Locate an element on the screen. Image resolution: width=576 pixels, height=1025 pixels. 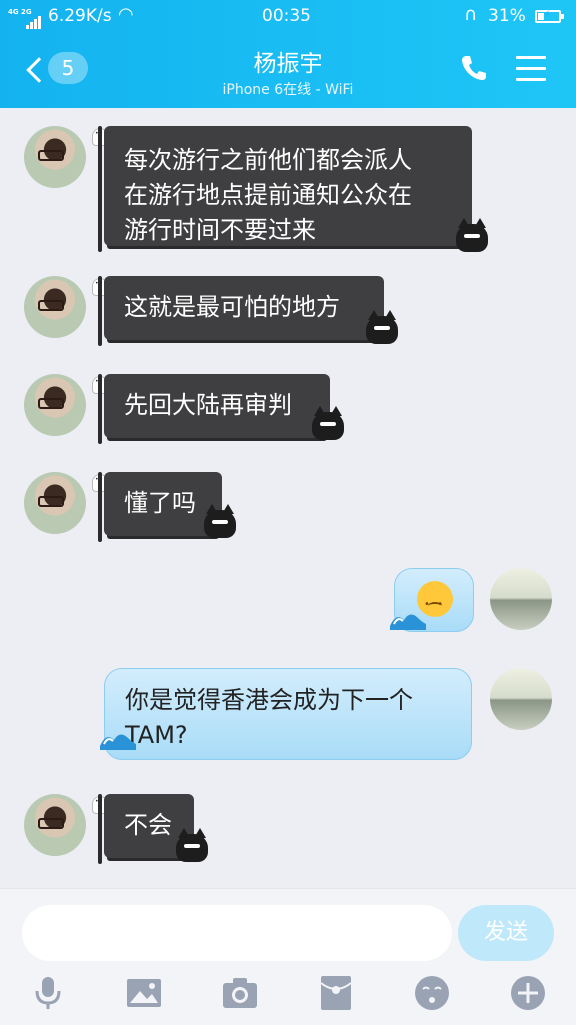
message-text: 游行时间不要过来 is located at coordinates (220, 230).